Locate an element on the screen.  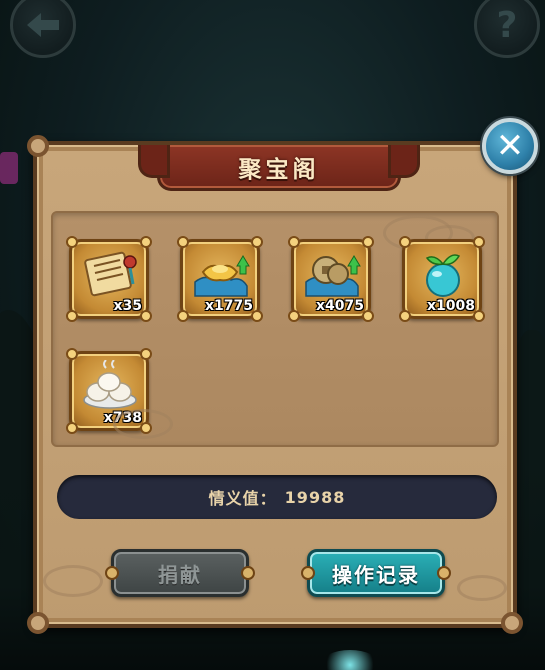
close-button: ✕ is located at coordinates (510, 146).